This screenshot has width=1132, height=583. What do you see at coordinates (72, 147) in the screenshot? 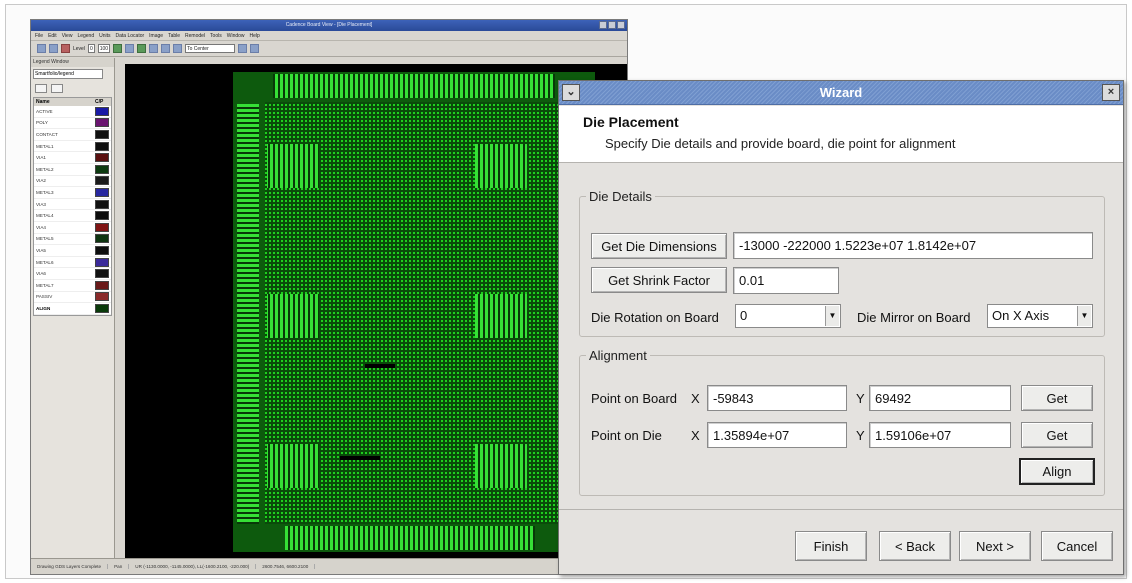
I see `layer-row: METAL1` at bounding box center [72, 147].